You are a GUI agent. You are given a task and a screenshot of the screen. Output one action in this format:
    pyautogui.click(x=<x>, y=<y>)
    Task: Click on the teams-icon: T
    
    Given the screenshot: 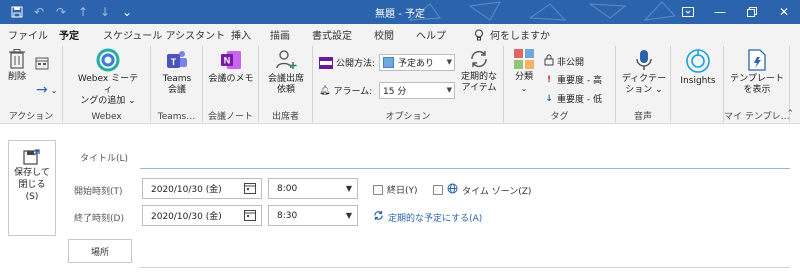 What is the action you would take?
    pyautogui.click(x=177, y=59)
    